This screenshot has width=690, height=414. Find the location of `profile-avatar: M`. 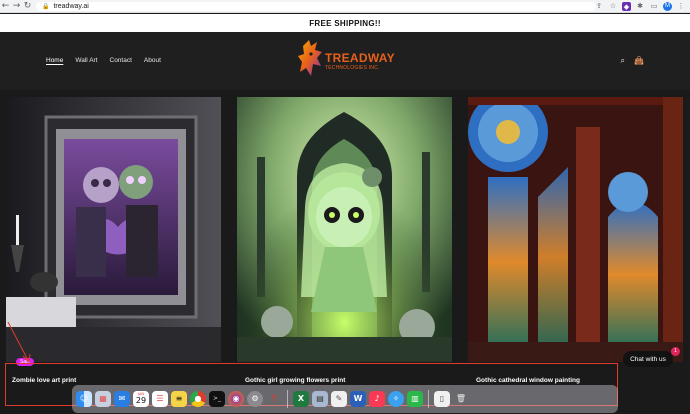

profile-avatar: M is located at coordinates (667, 6).